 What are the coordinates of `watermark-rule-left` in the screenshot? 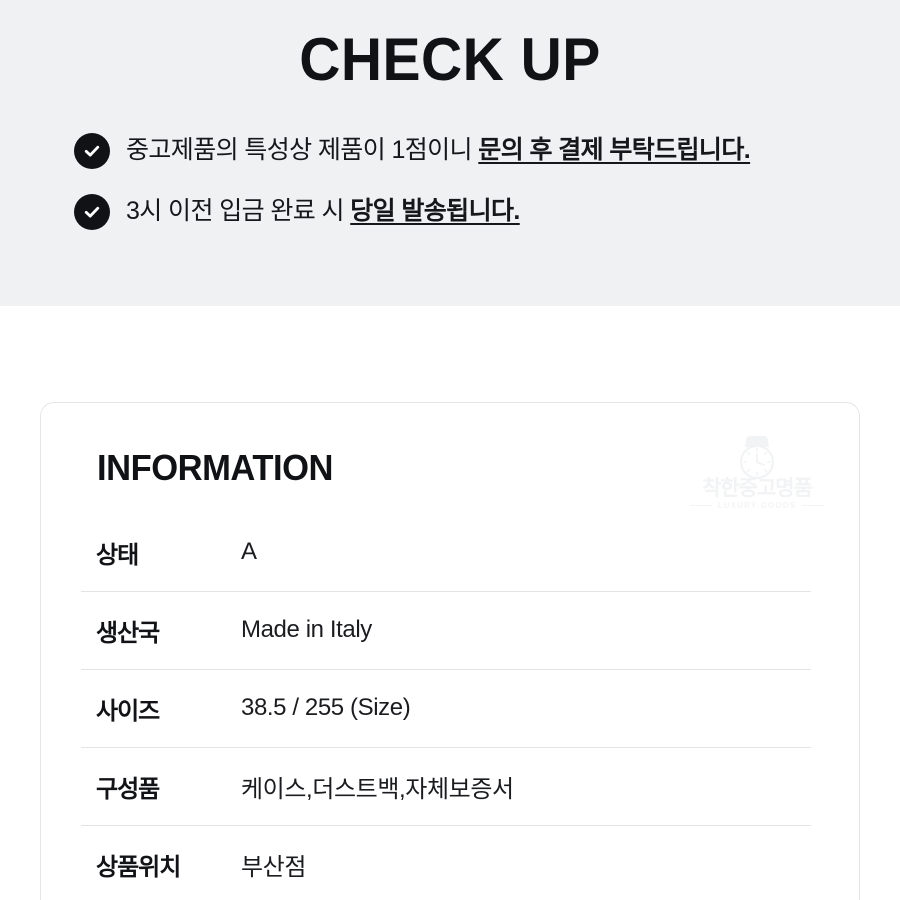 It's located at (700, 505).